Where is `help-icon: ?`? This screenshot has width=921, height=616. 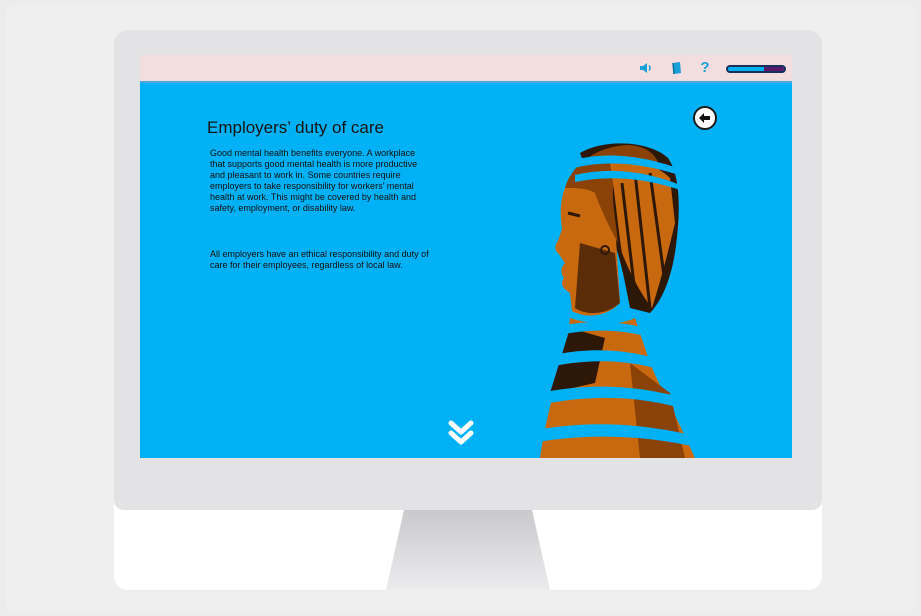
help-icon: ? is located at coordinates (705, 68).